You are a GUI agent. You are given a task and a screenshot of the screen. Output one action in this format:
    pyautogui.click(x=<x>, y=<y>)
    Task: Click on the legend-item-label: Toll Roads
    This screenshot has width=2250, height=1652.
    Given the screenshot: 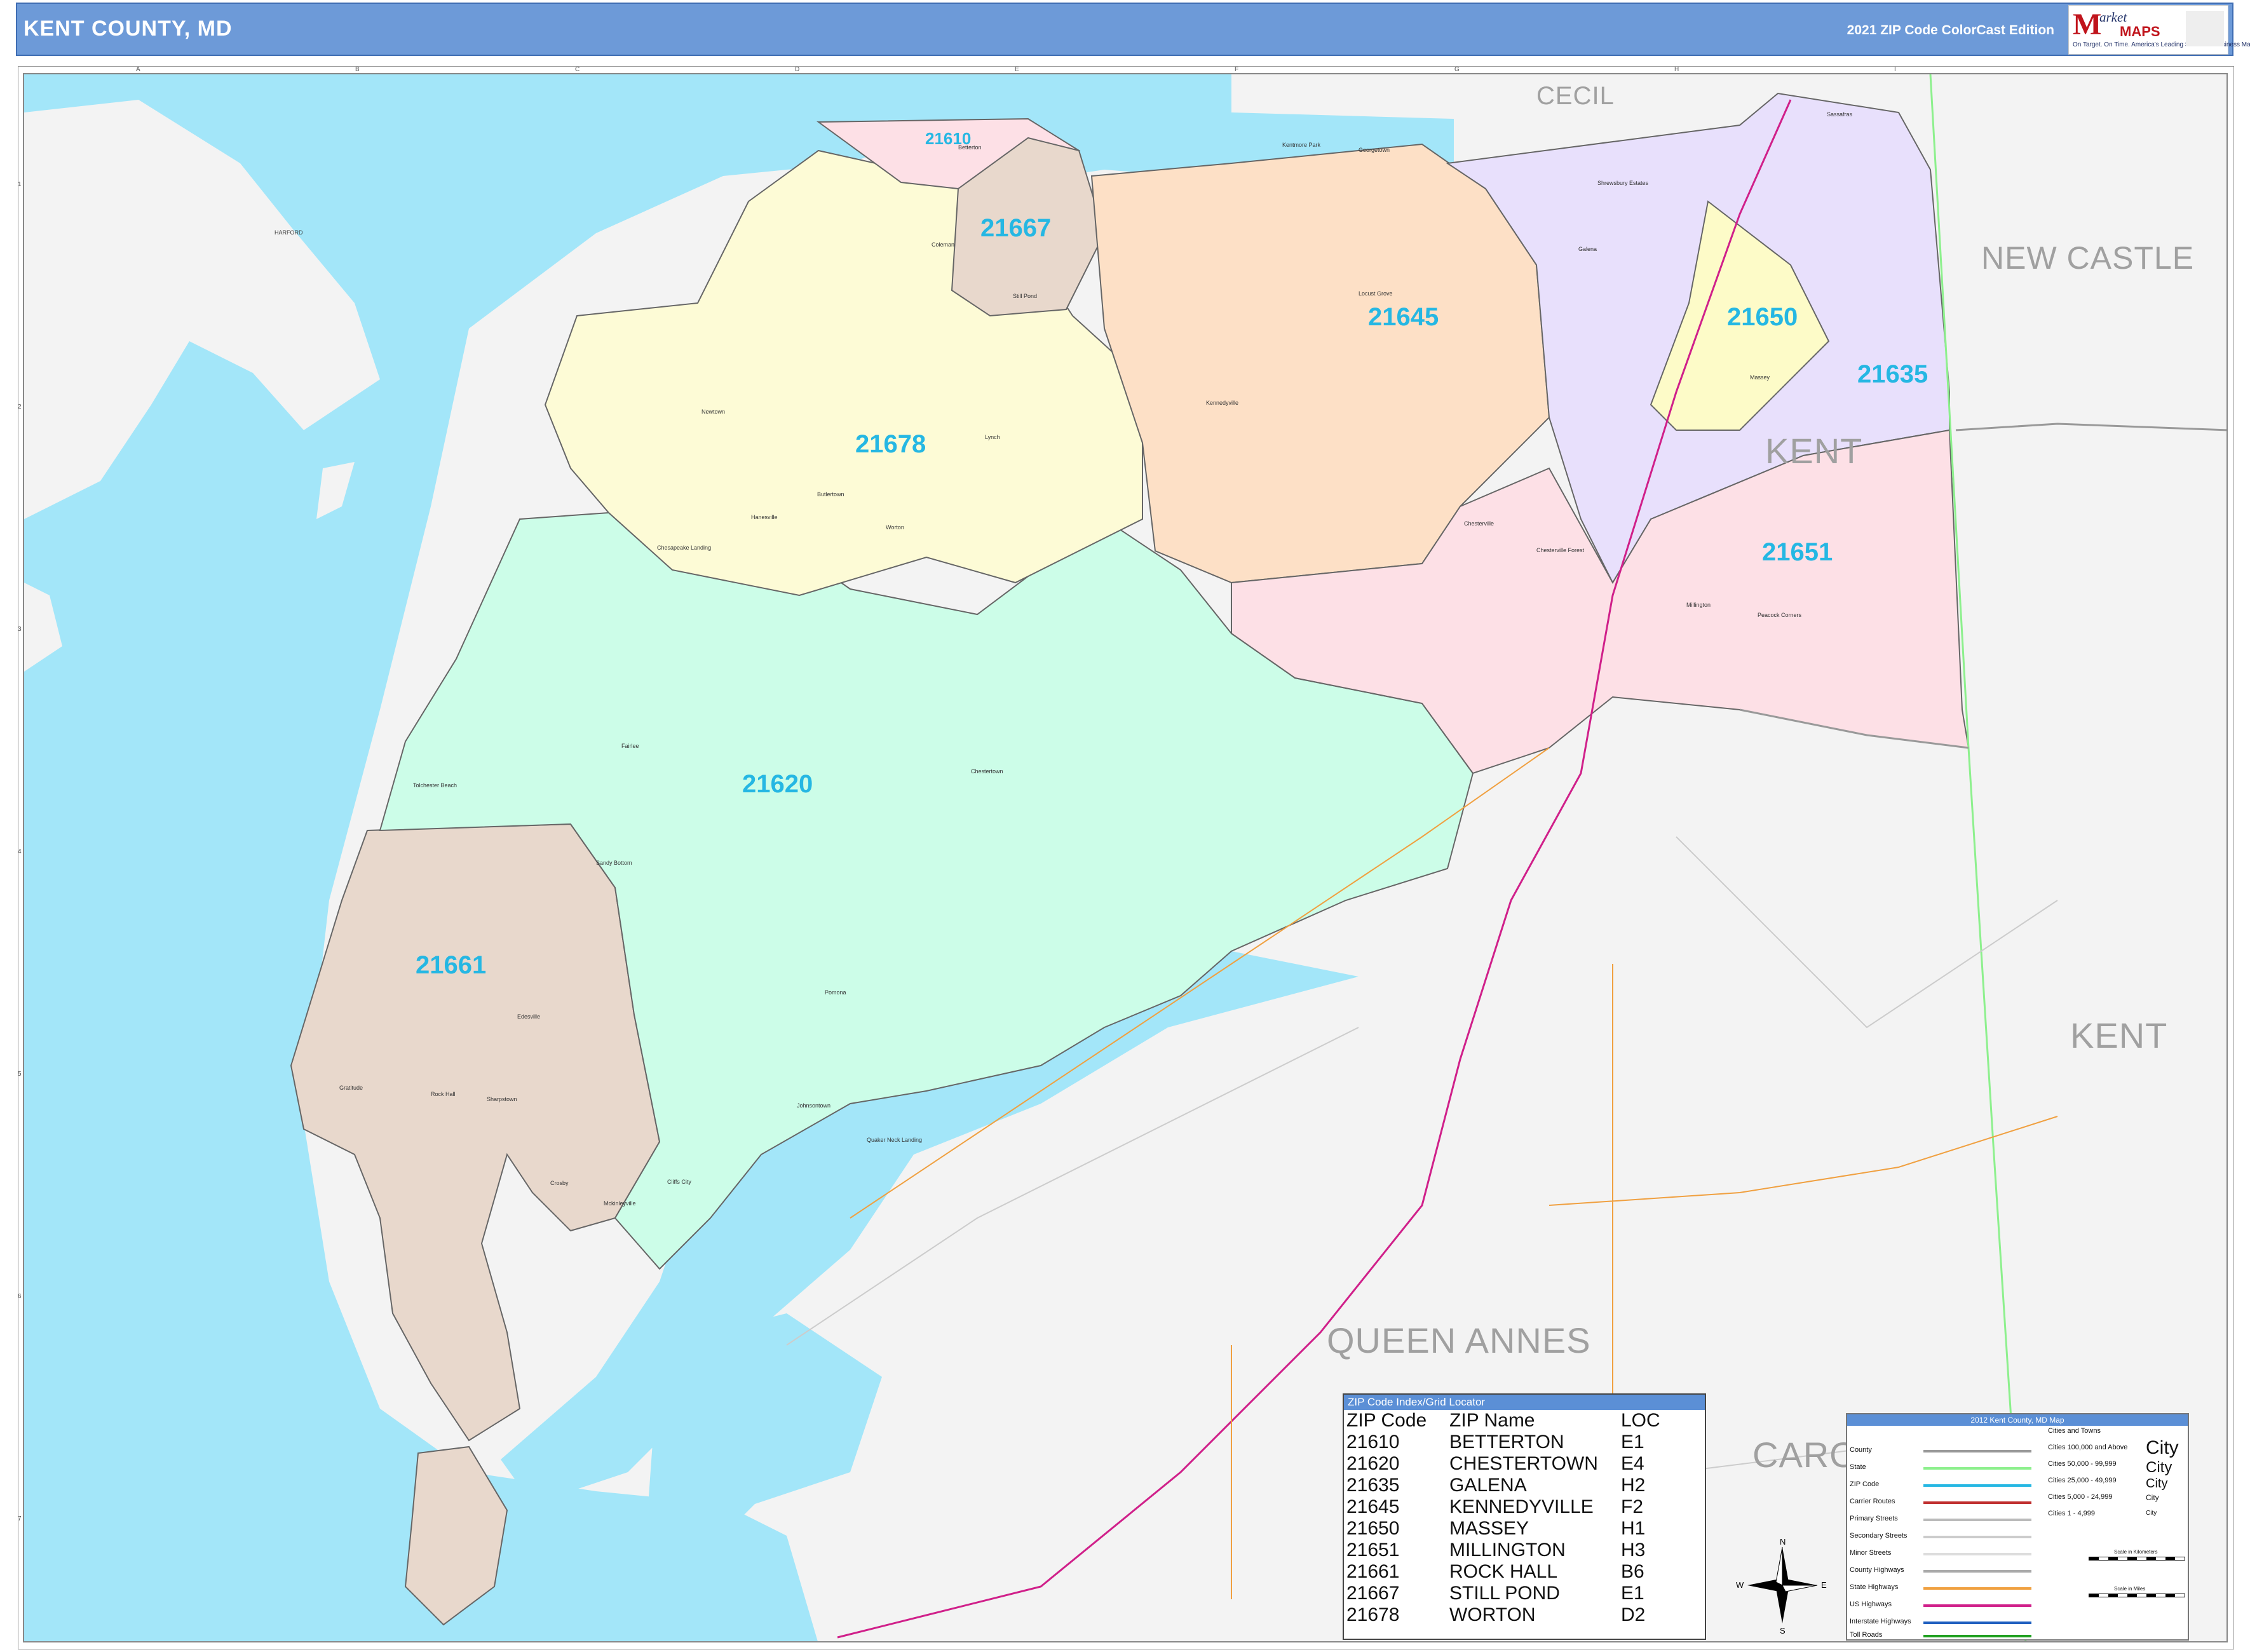 What is the action you would take?
    pyautogui.click(x=1866, y=1635)
    